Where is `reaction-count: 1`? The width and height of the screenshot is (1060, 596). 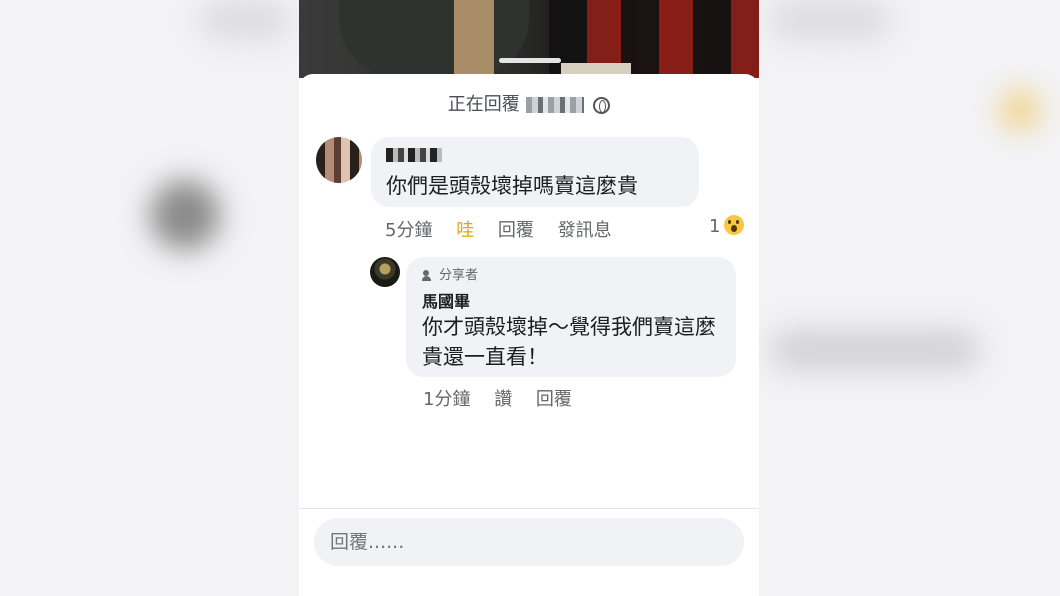
reaction-count: 1 is located at coordinates (714, 226).